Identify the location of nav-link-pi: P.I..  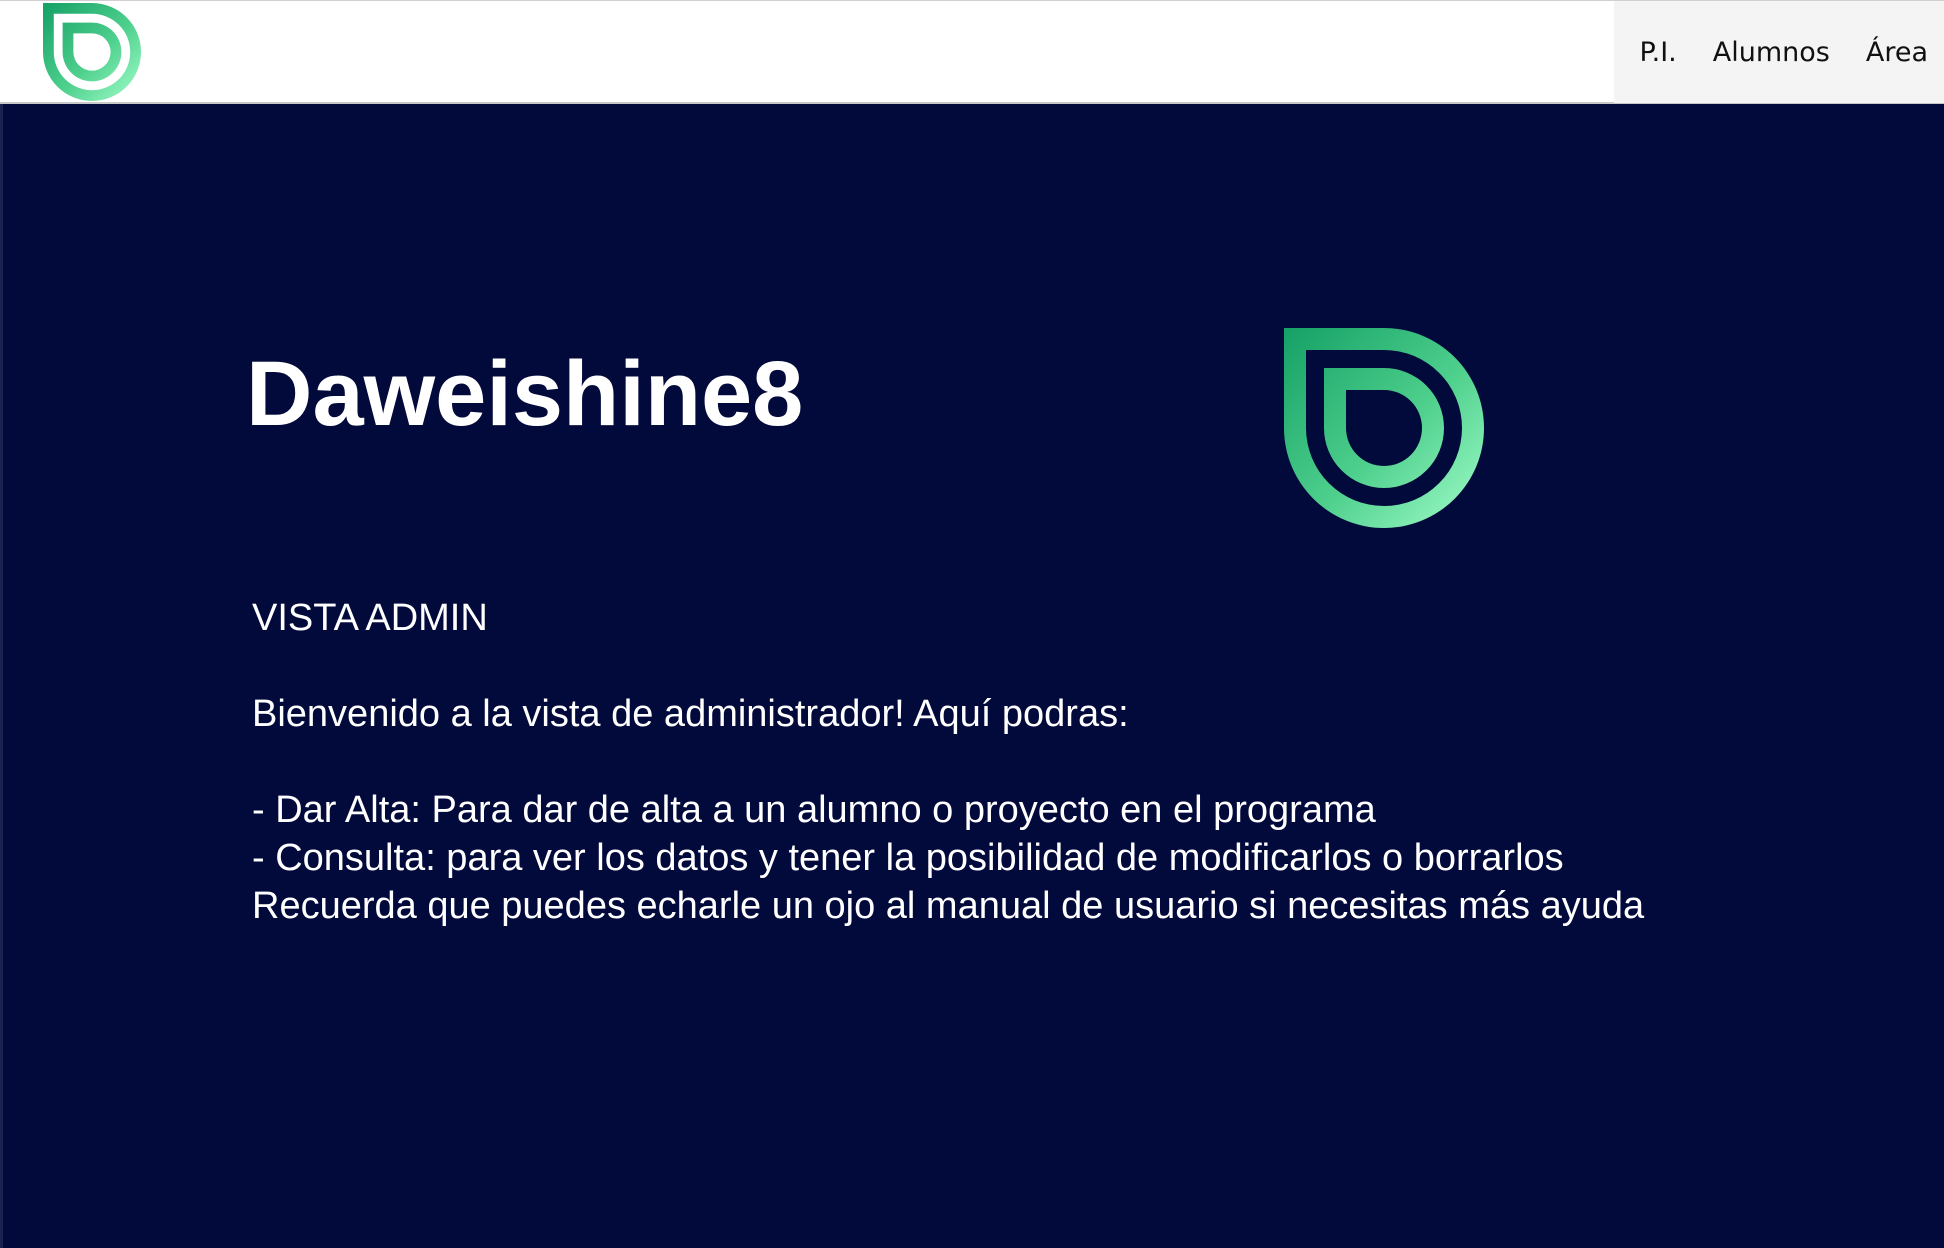
(1658, 52).